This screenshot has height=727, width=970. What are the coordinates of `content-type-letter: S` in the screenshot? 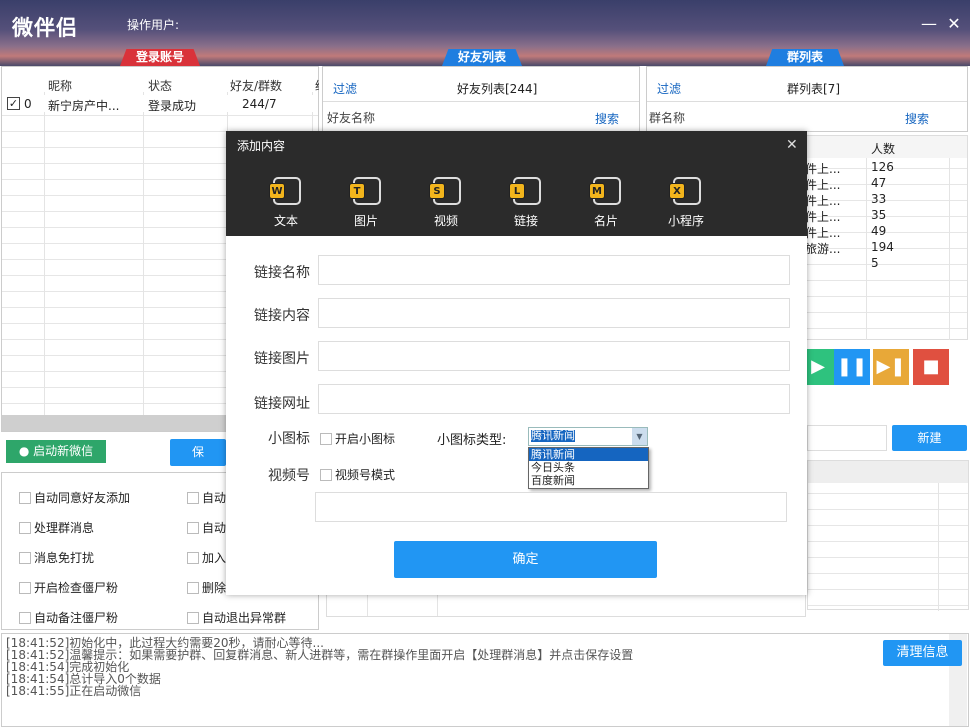 It's located at (437, 191).